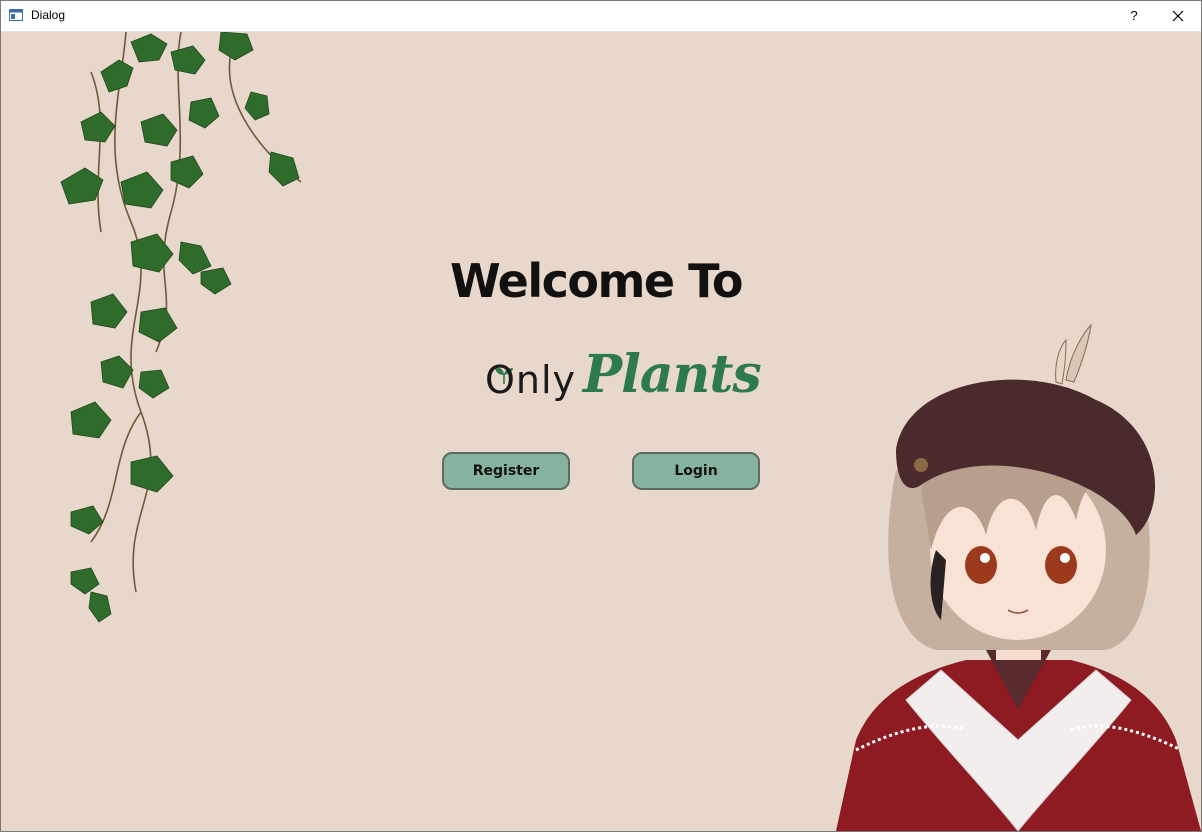 This screenshot has width=1202, height=832. What do you see at coordinates (48, 15) in the screenshot?
I see `window-title: Dialog` at bounding box center [48, 15].